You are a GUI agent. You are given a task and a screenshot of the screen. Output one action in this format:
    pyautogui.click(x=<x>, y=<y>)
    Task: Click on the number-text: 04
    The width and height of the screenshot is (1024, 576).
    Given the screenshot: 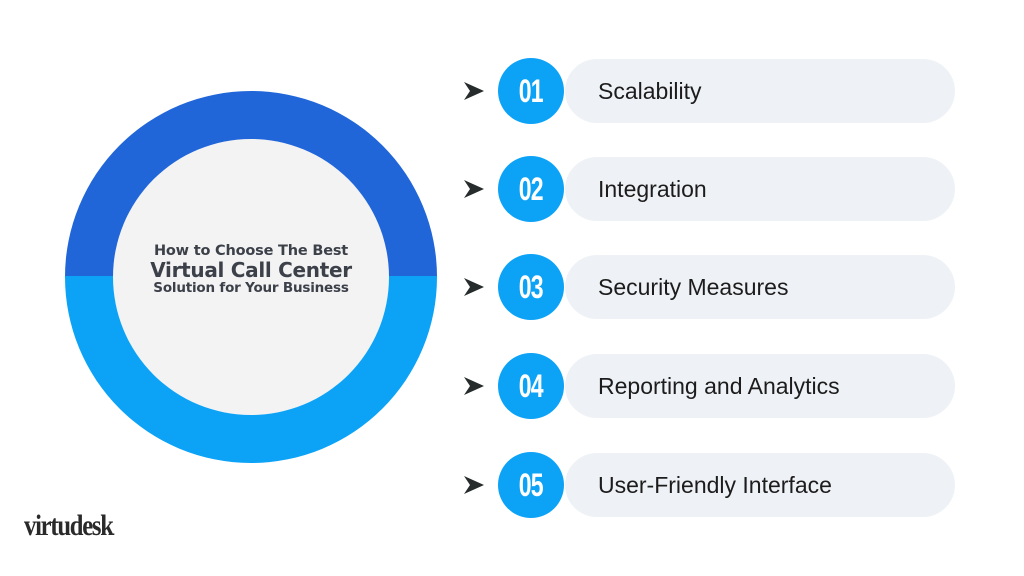 What is the action you would take?
    pyautogui.click(x=531, y=385)
    